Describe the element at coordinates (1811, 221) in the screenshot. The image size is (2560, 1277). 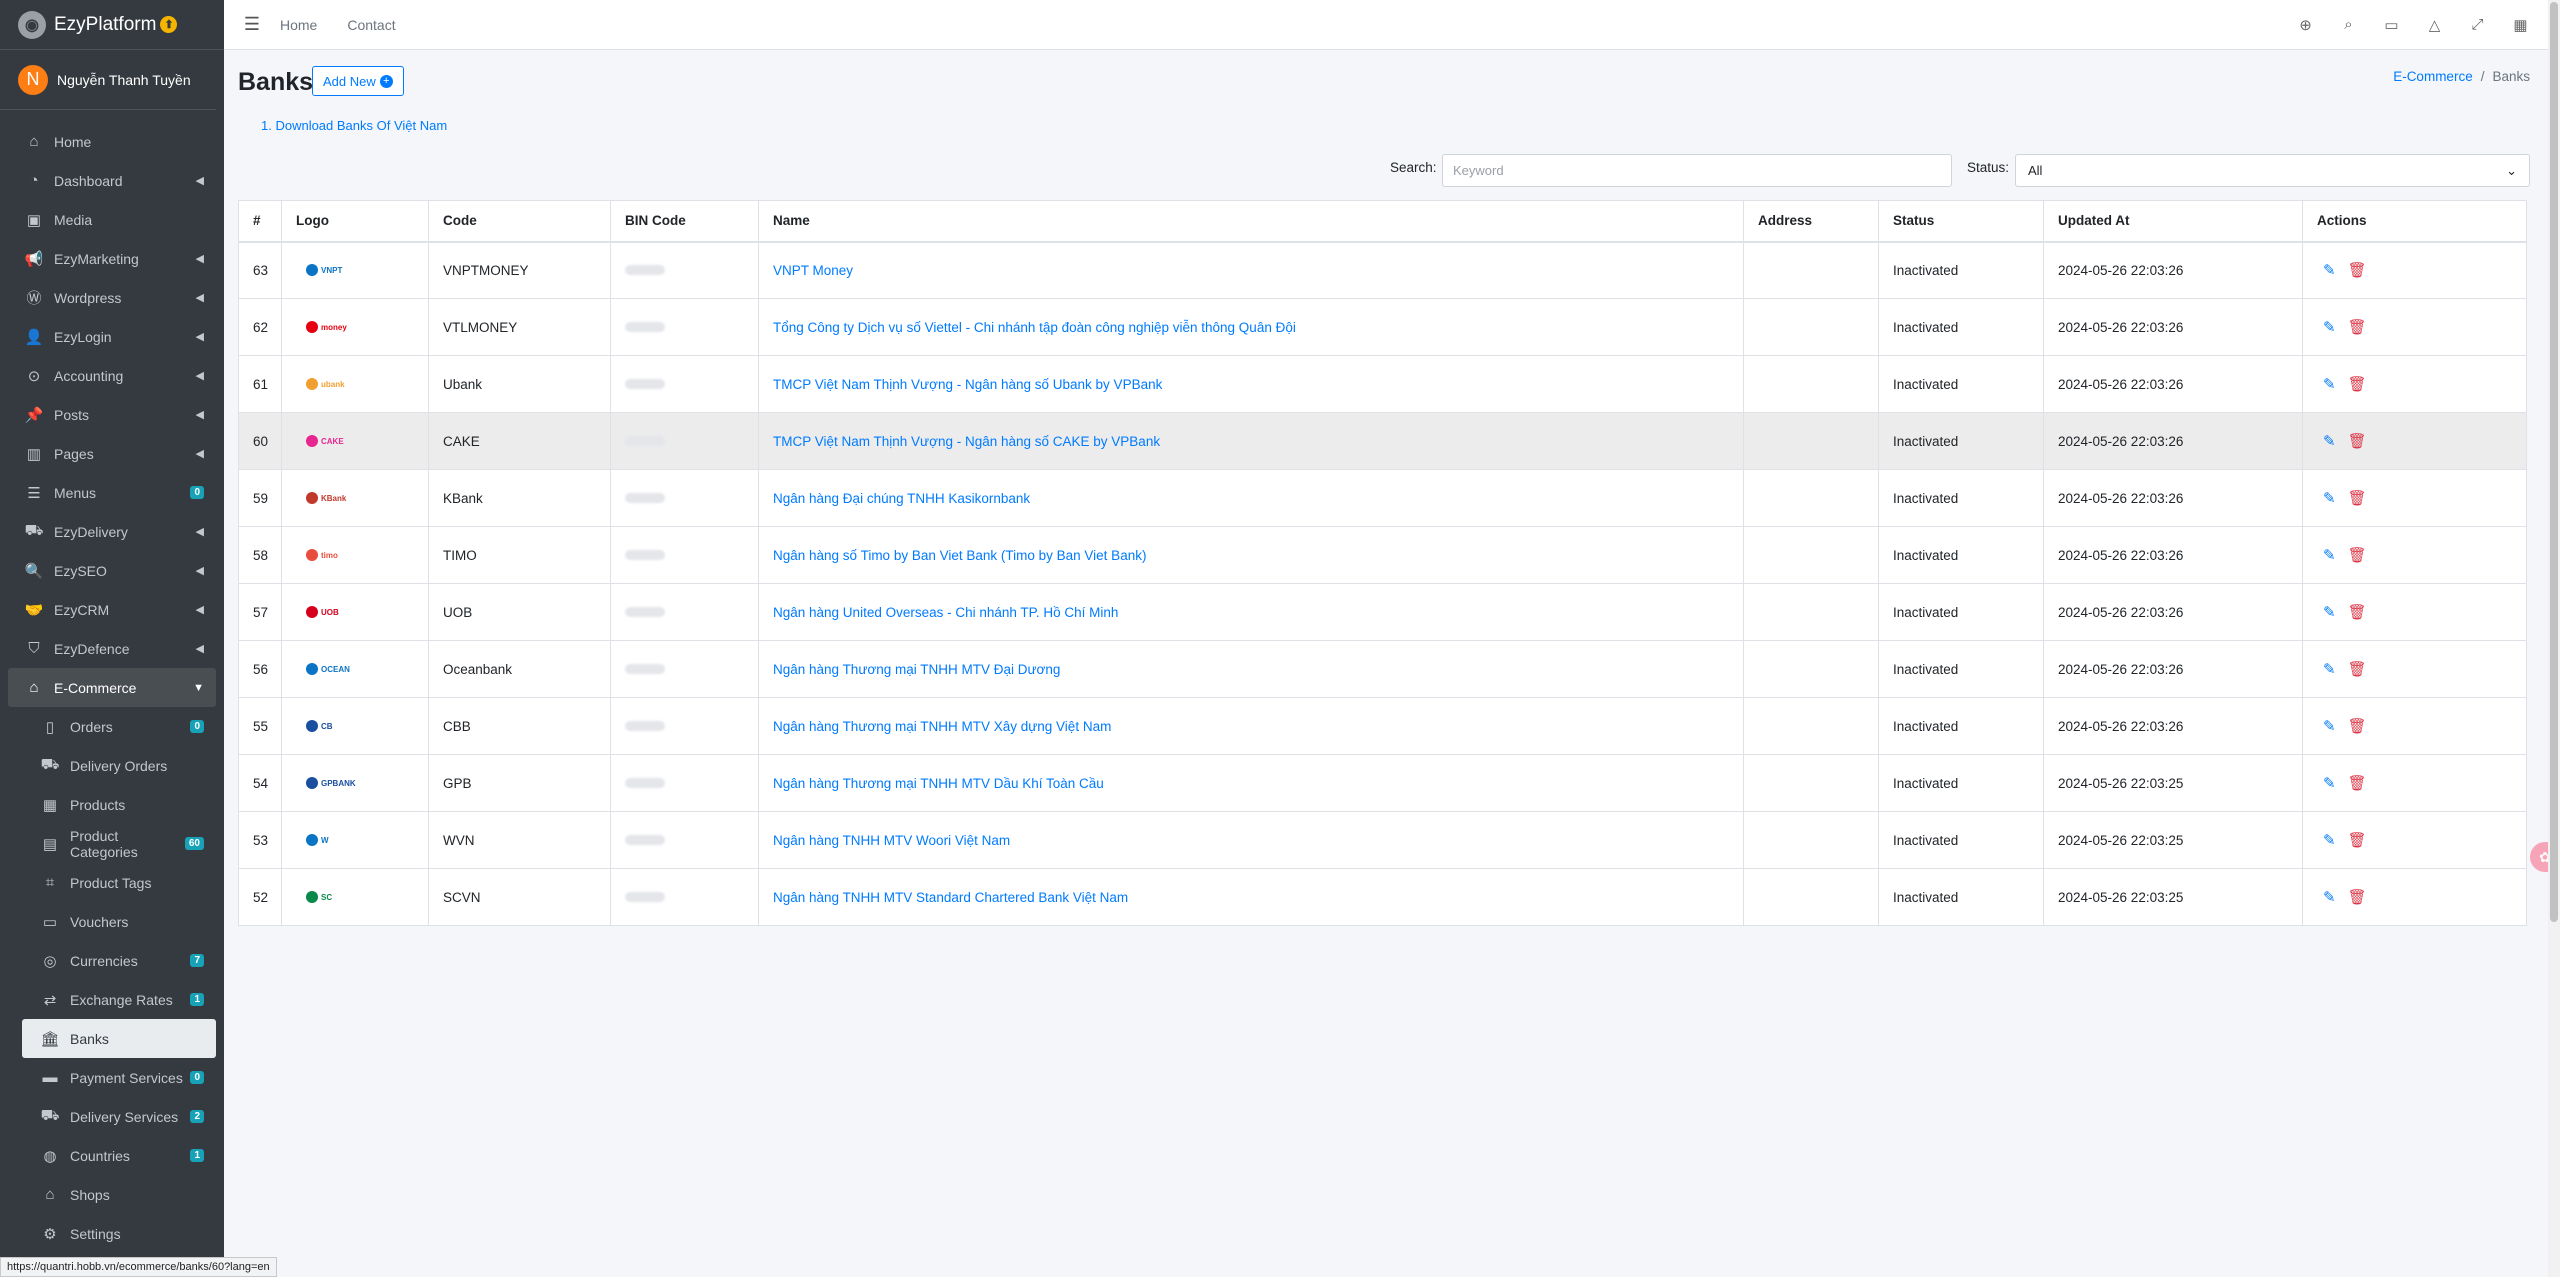
I see `col-address: Address` at that location.